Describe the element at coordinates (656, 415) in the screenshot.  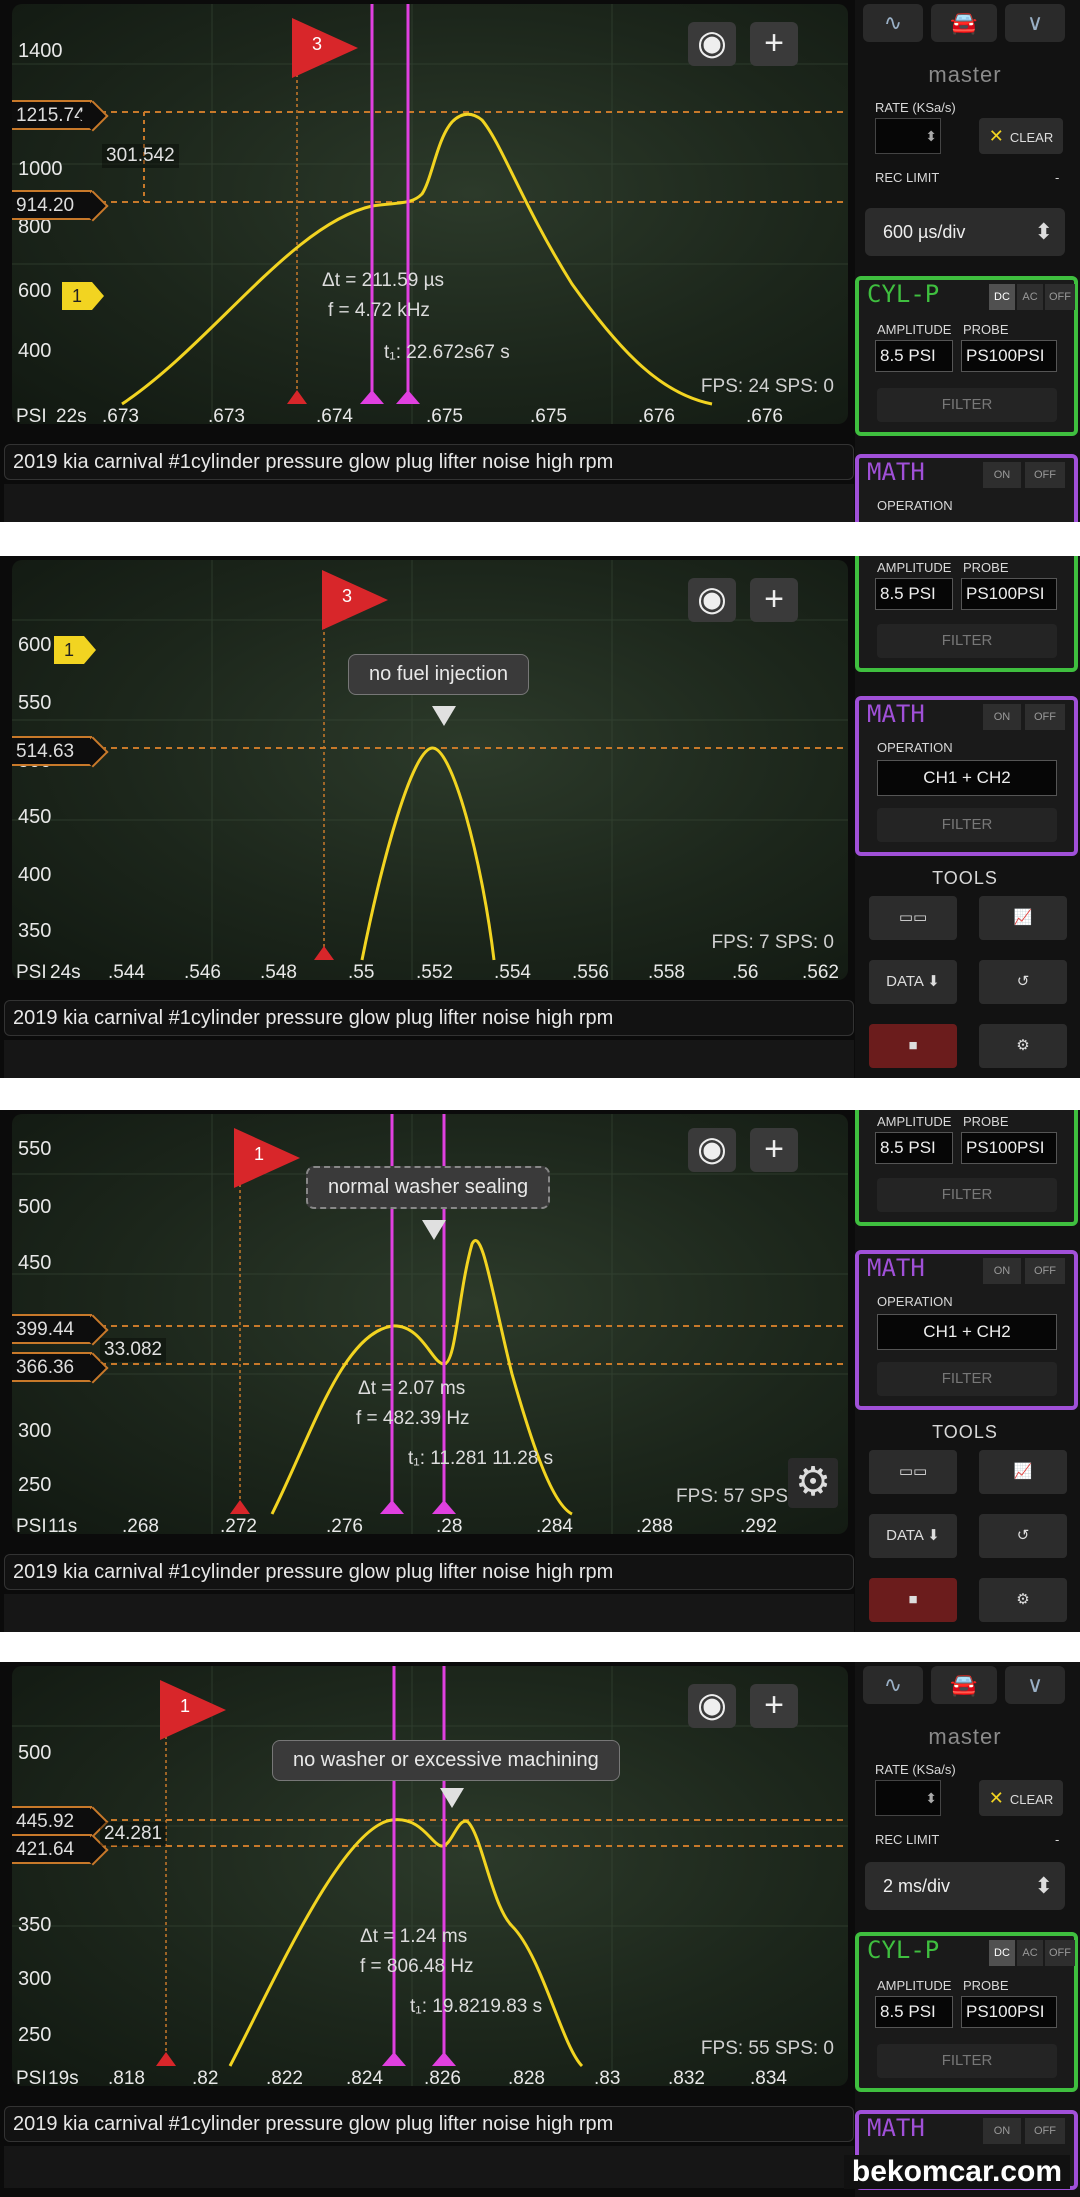
I see `x-tick: .676` at that location.